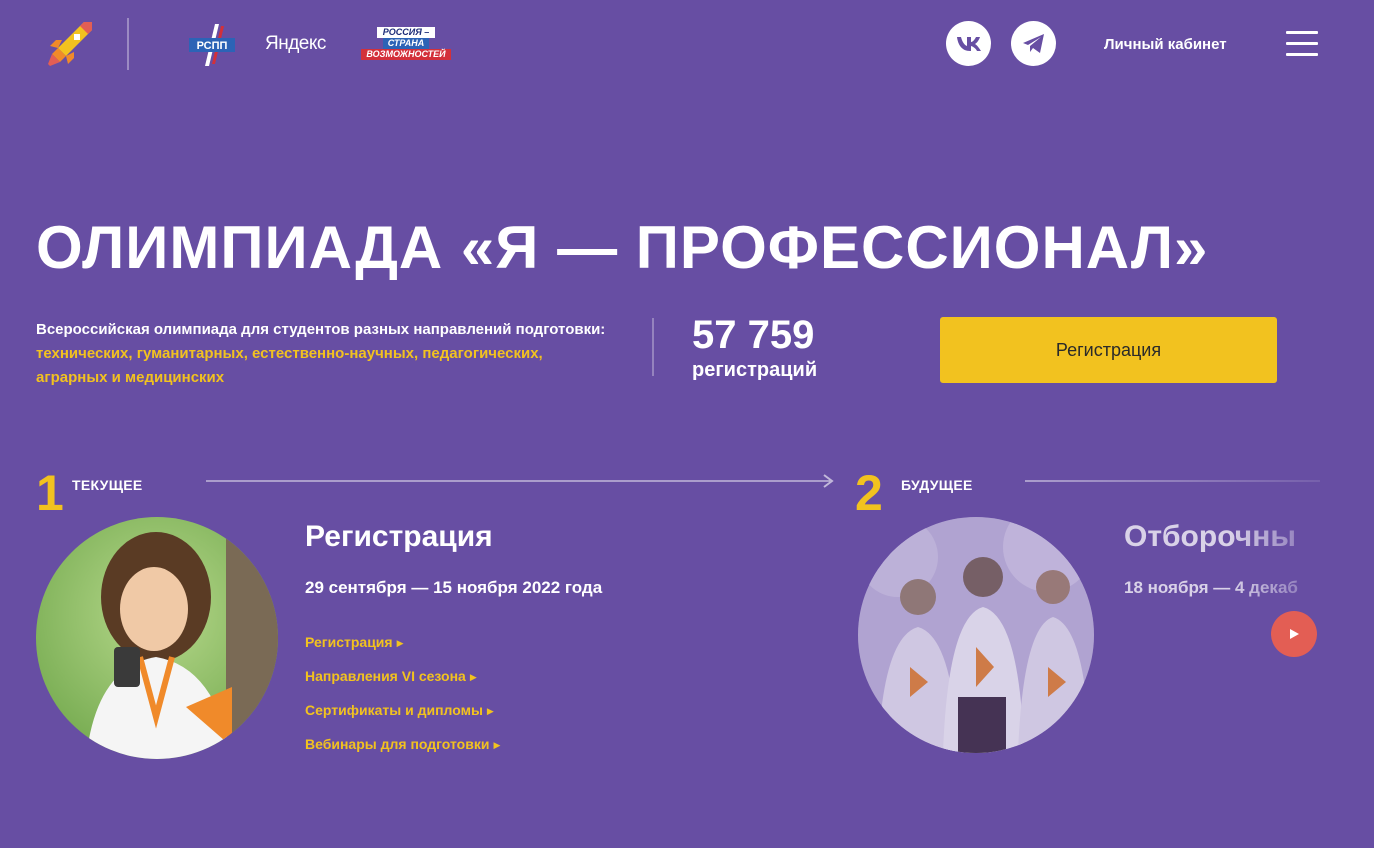  I want to click on russia-logo-line-2: СТРАНА, so click(406, 43).